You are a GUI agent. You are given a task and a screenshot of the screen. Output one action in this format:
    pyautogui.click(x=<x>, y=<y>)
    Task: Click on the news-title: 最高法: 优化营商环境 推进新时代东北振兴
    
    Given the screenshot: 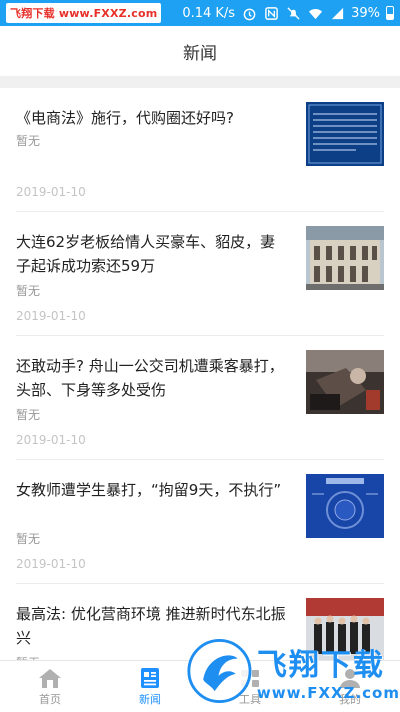 What is the action you would take?
    pyautogui.click(x=151, y=626)
    